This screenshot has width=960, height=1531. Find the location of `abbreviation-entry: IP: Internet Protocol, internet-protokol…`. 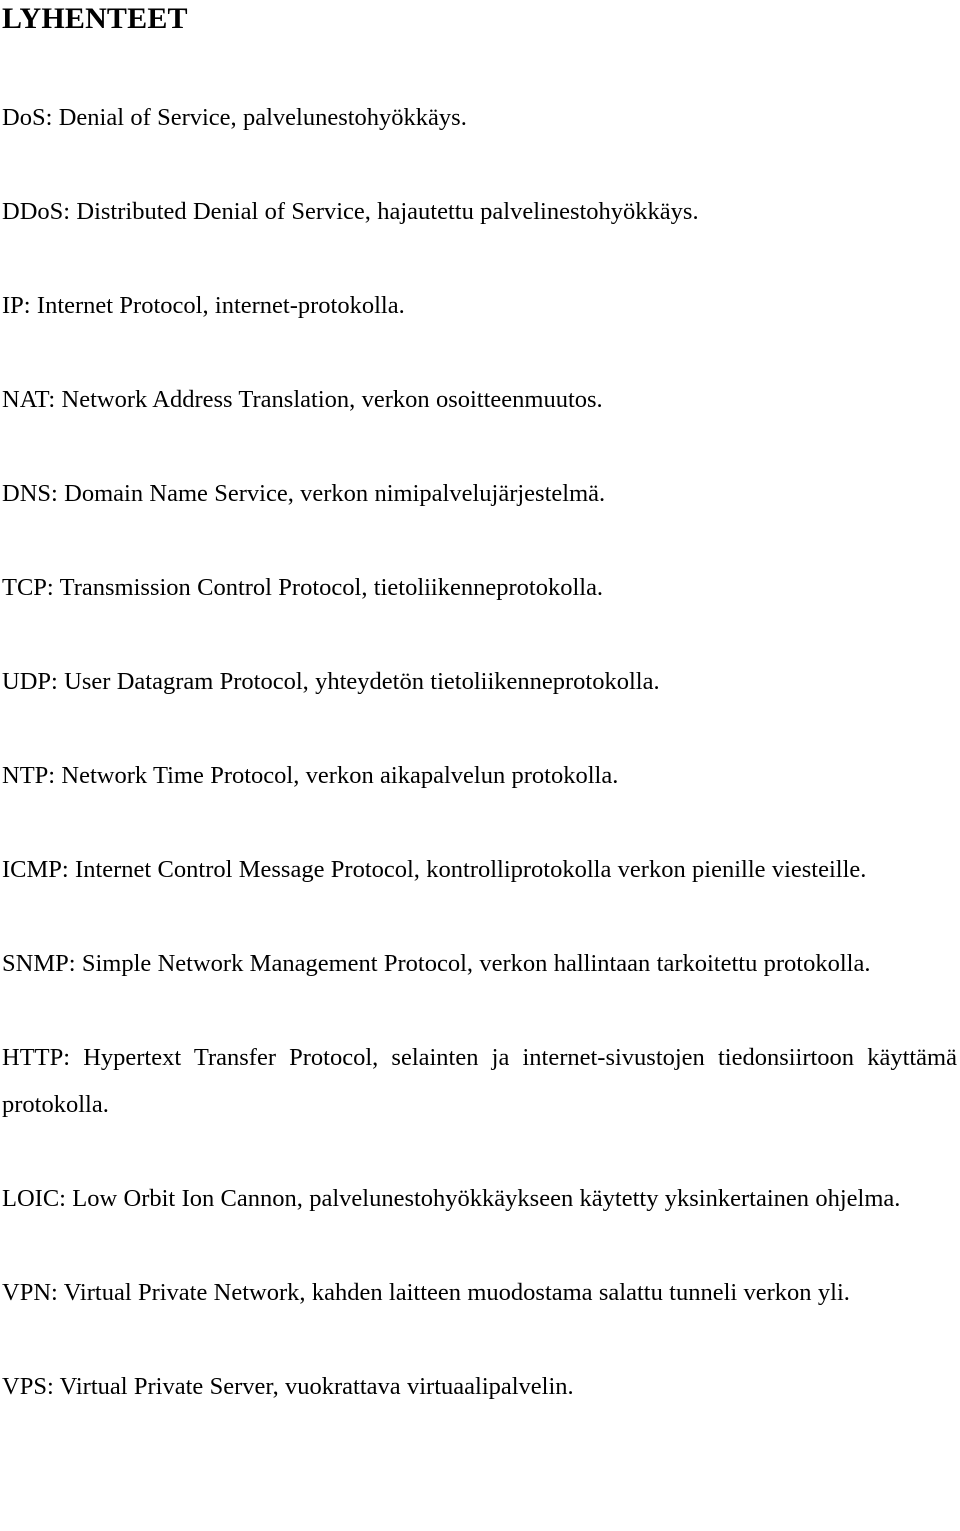

abbreviation-entry: IP: Internet Protocol, internet-protokol… is located at coordinates (203, 305).